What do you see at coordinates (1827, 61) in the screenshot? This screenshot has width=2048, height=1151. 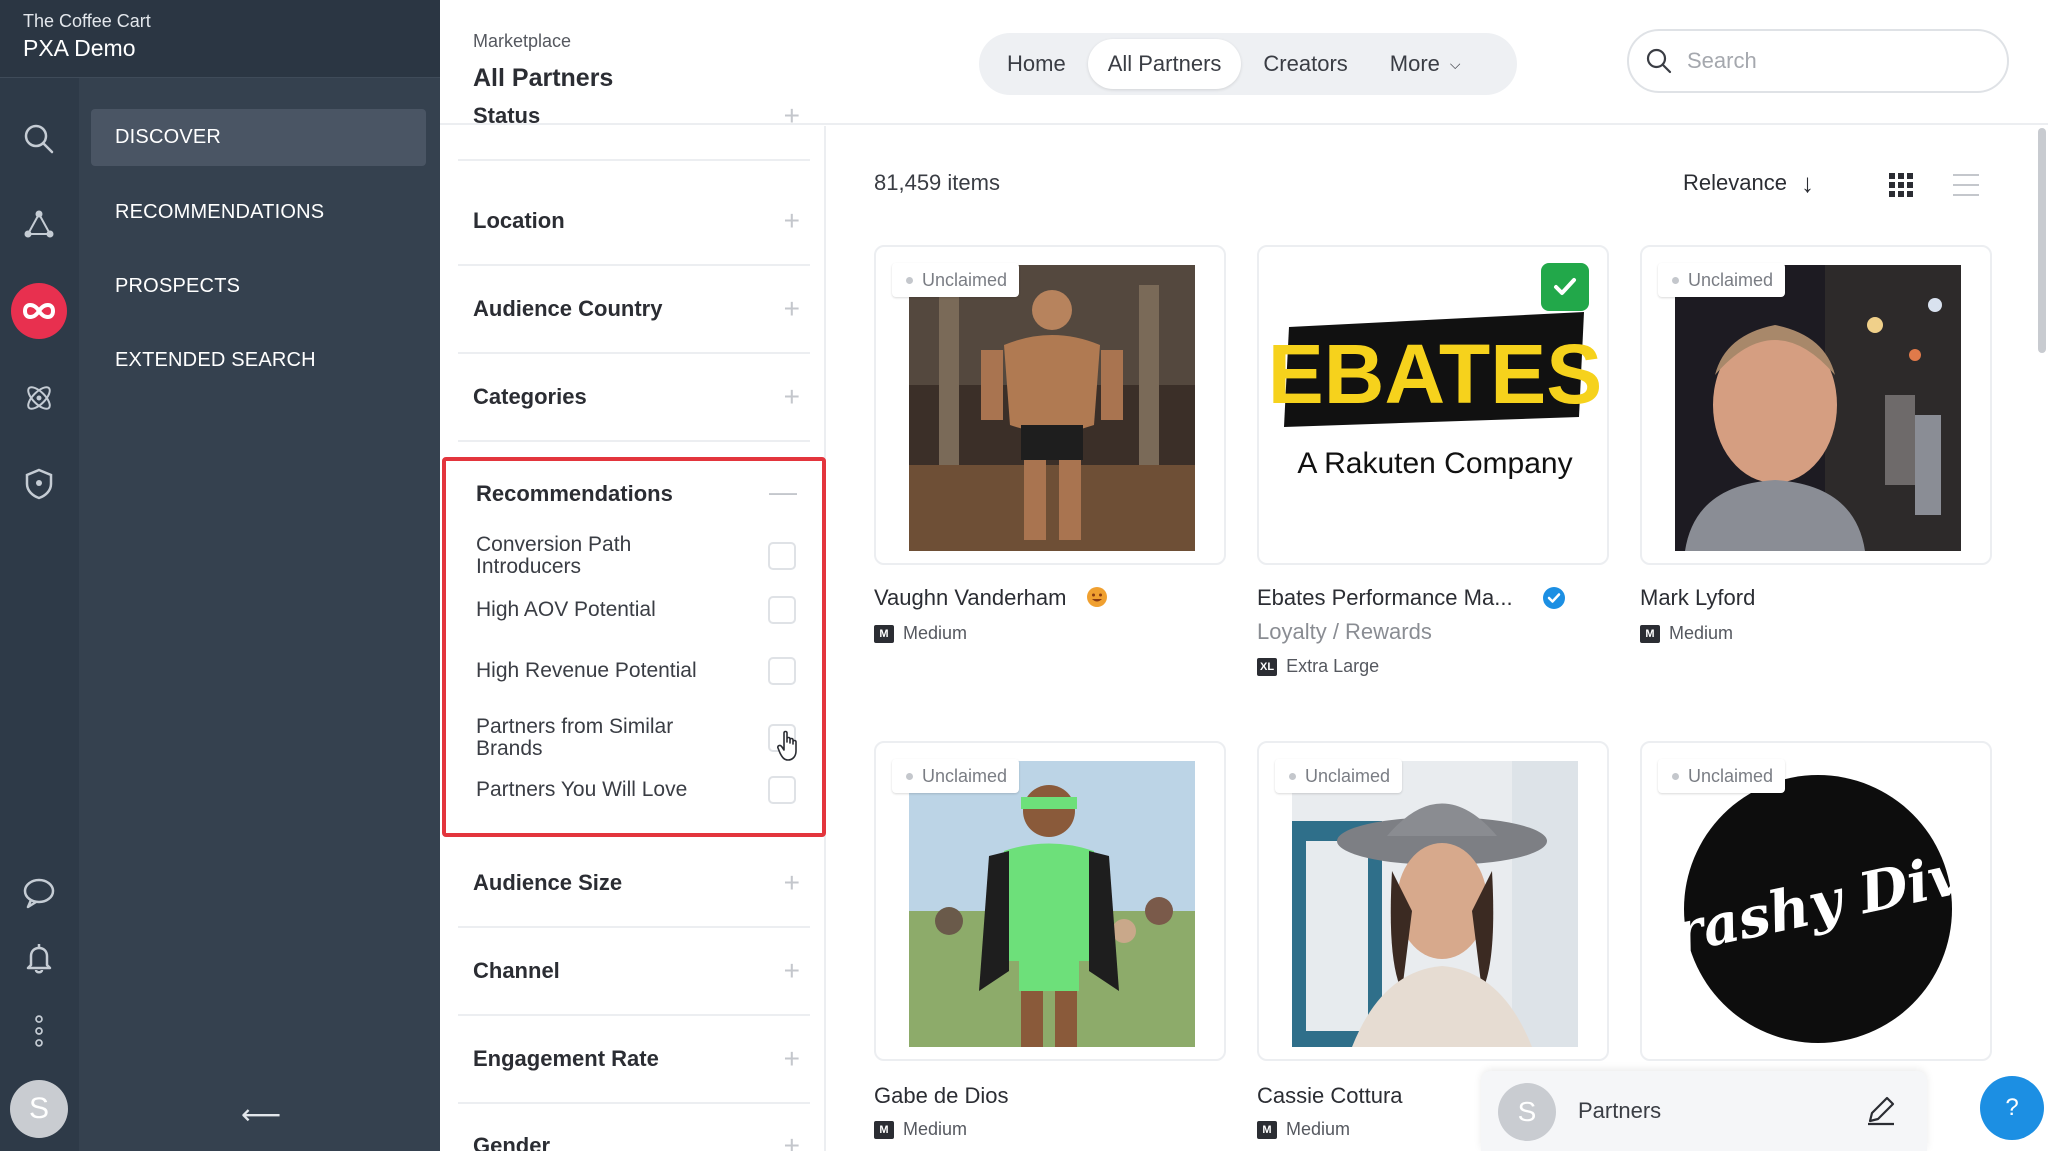 I see `search-input` at bounding box center [1827, 61].